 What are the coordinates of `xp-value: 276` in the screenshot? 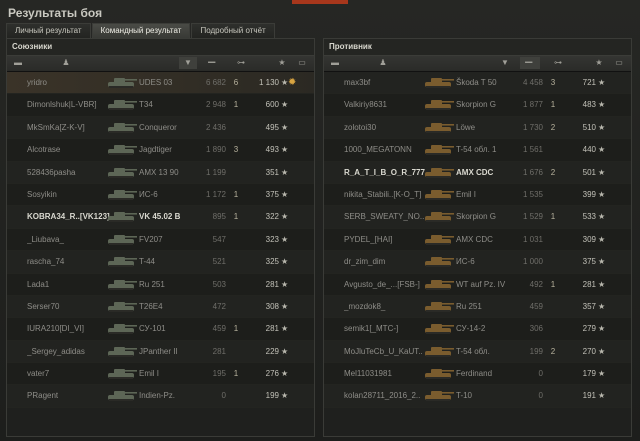 It's located at (272, 374).